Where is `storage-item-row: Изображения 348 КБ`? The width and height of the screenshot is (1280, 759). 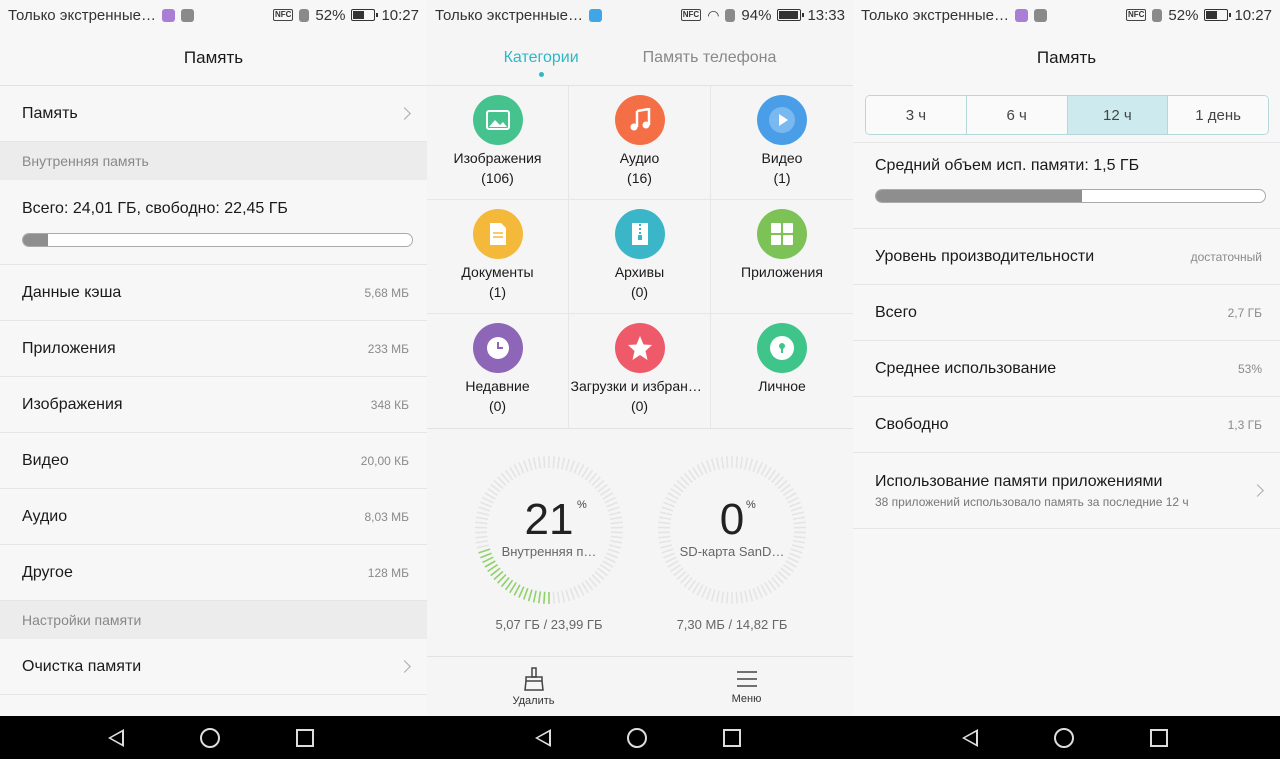 storage-item-row: Изображения 348 КБ is located at coordinates (213, 405).